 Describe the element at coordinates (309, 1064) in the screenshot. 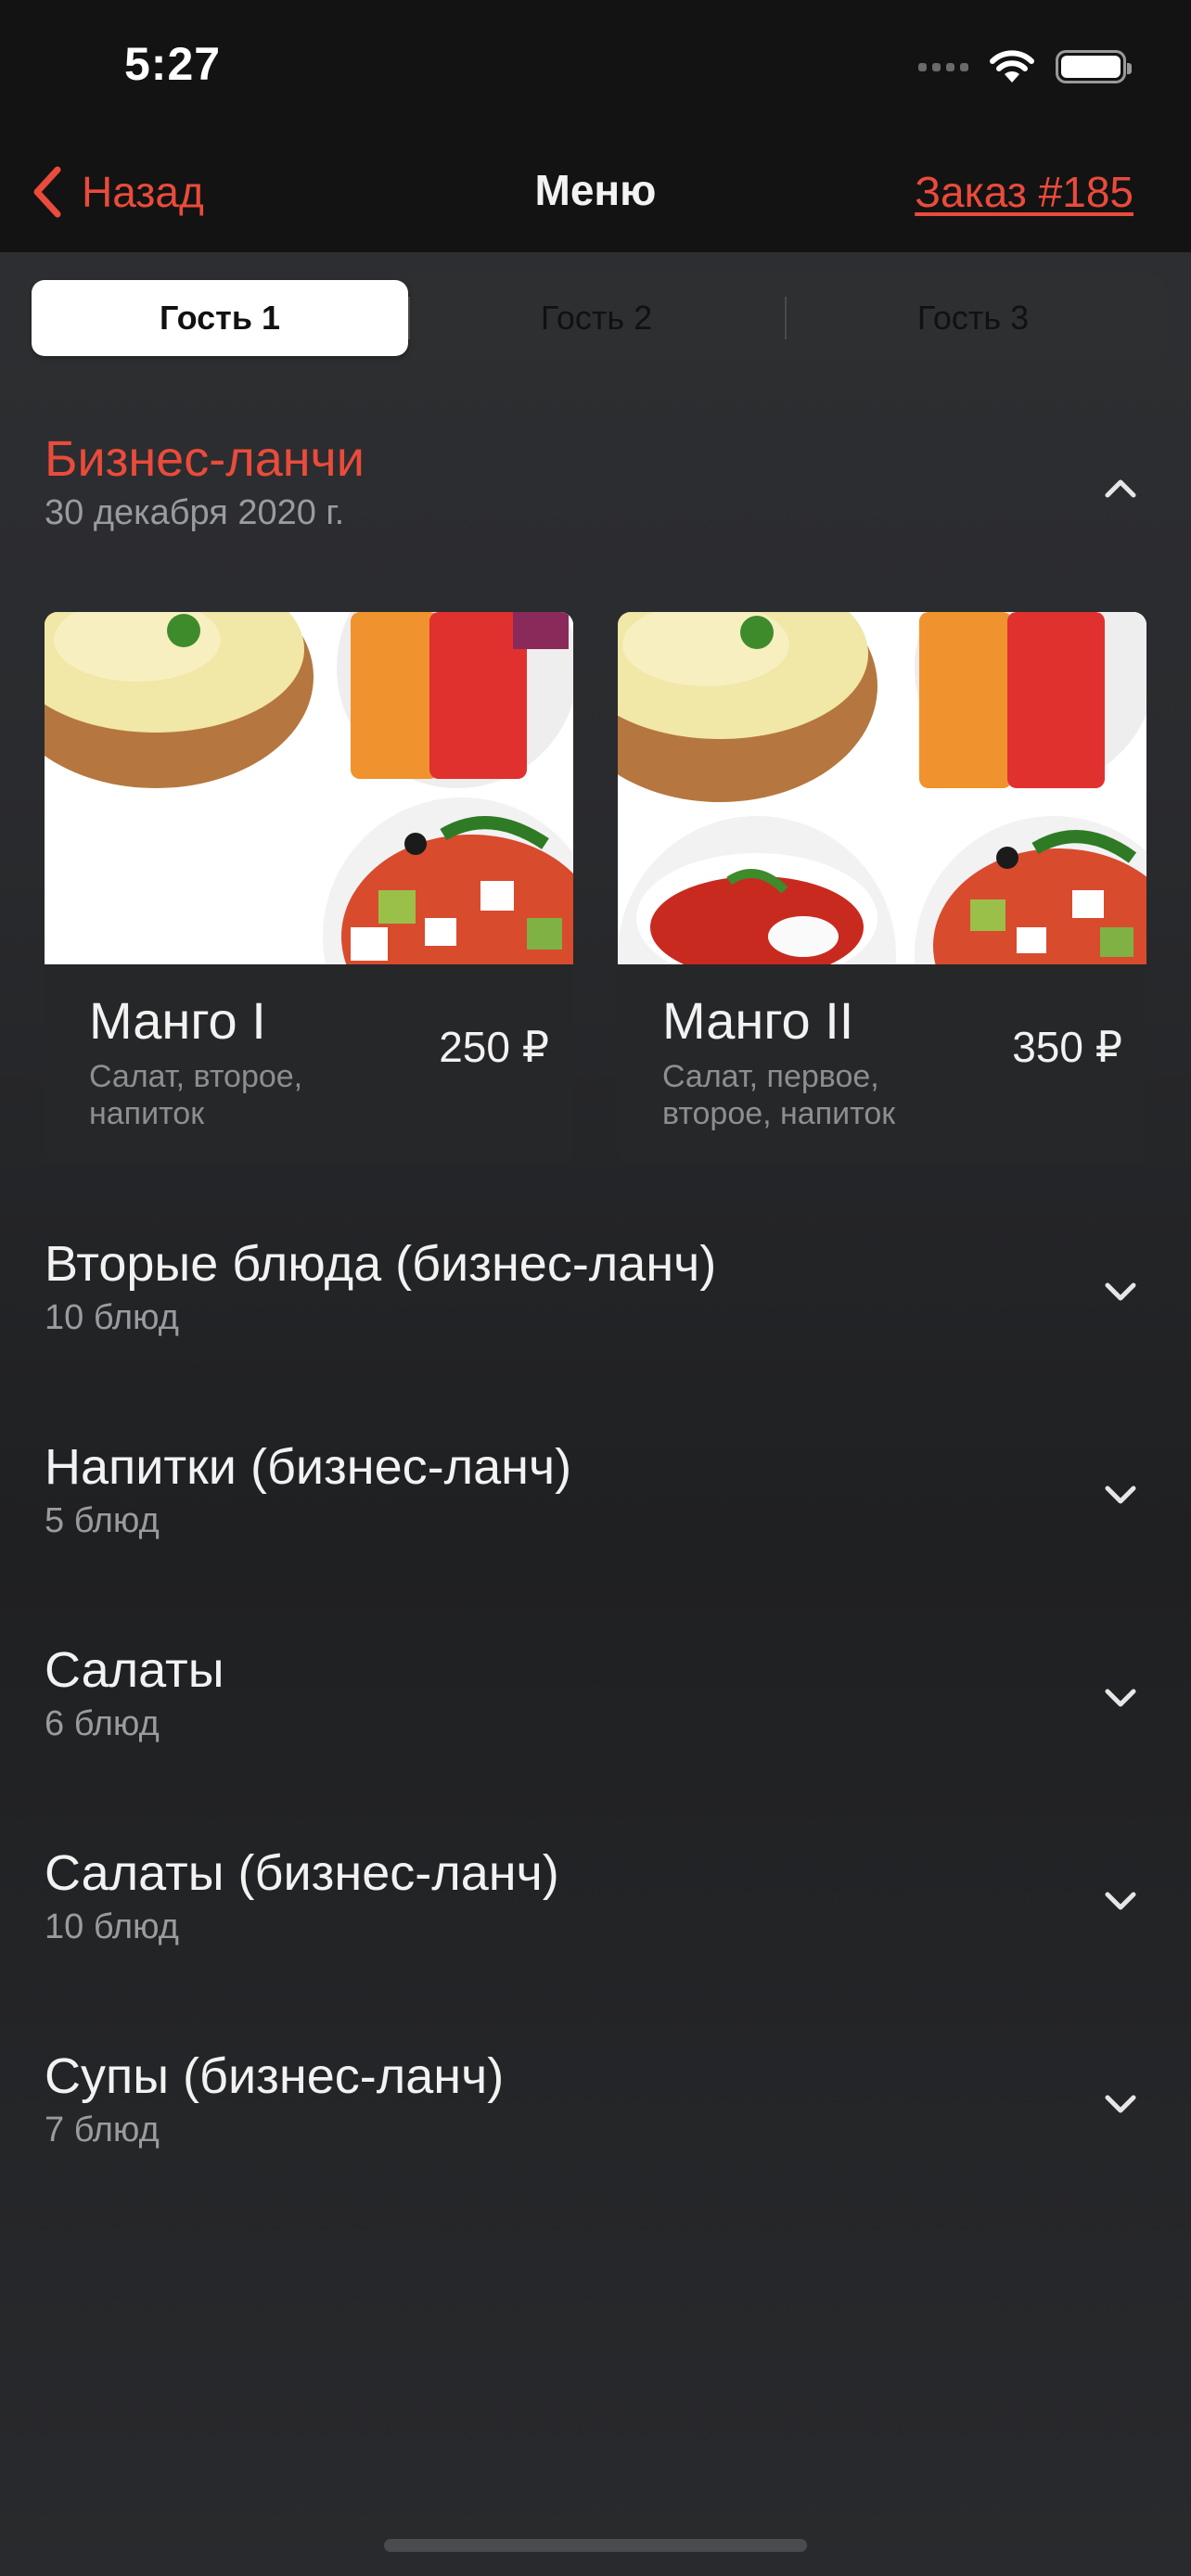

I see `lunch-card-body: Манго I Салат, второе, напиток 250 ₽` at that location.